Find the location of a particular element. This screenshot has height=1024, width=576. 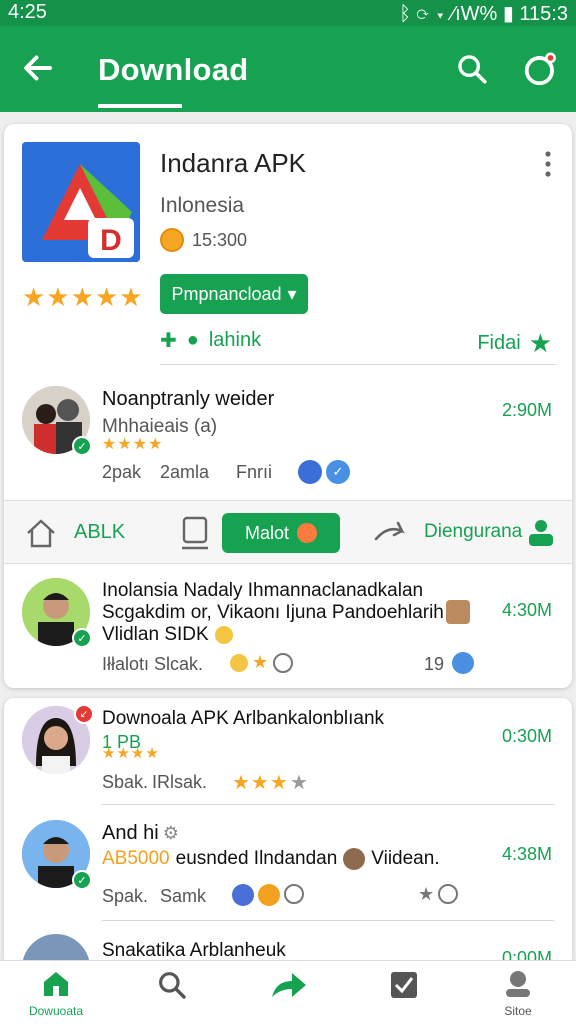

item-title: Noanptranly weider is located at coordinates (188, 399).